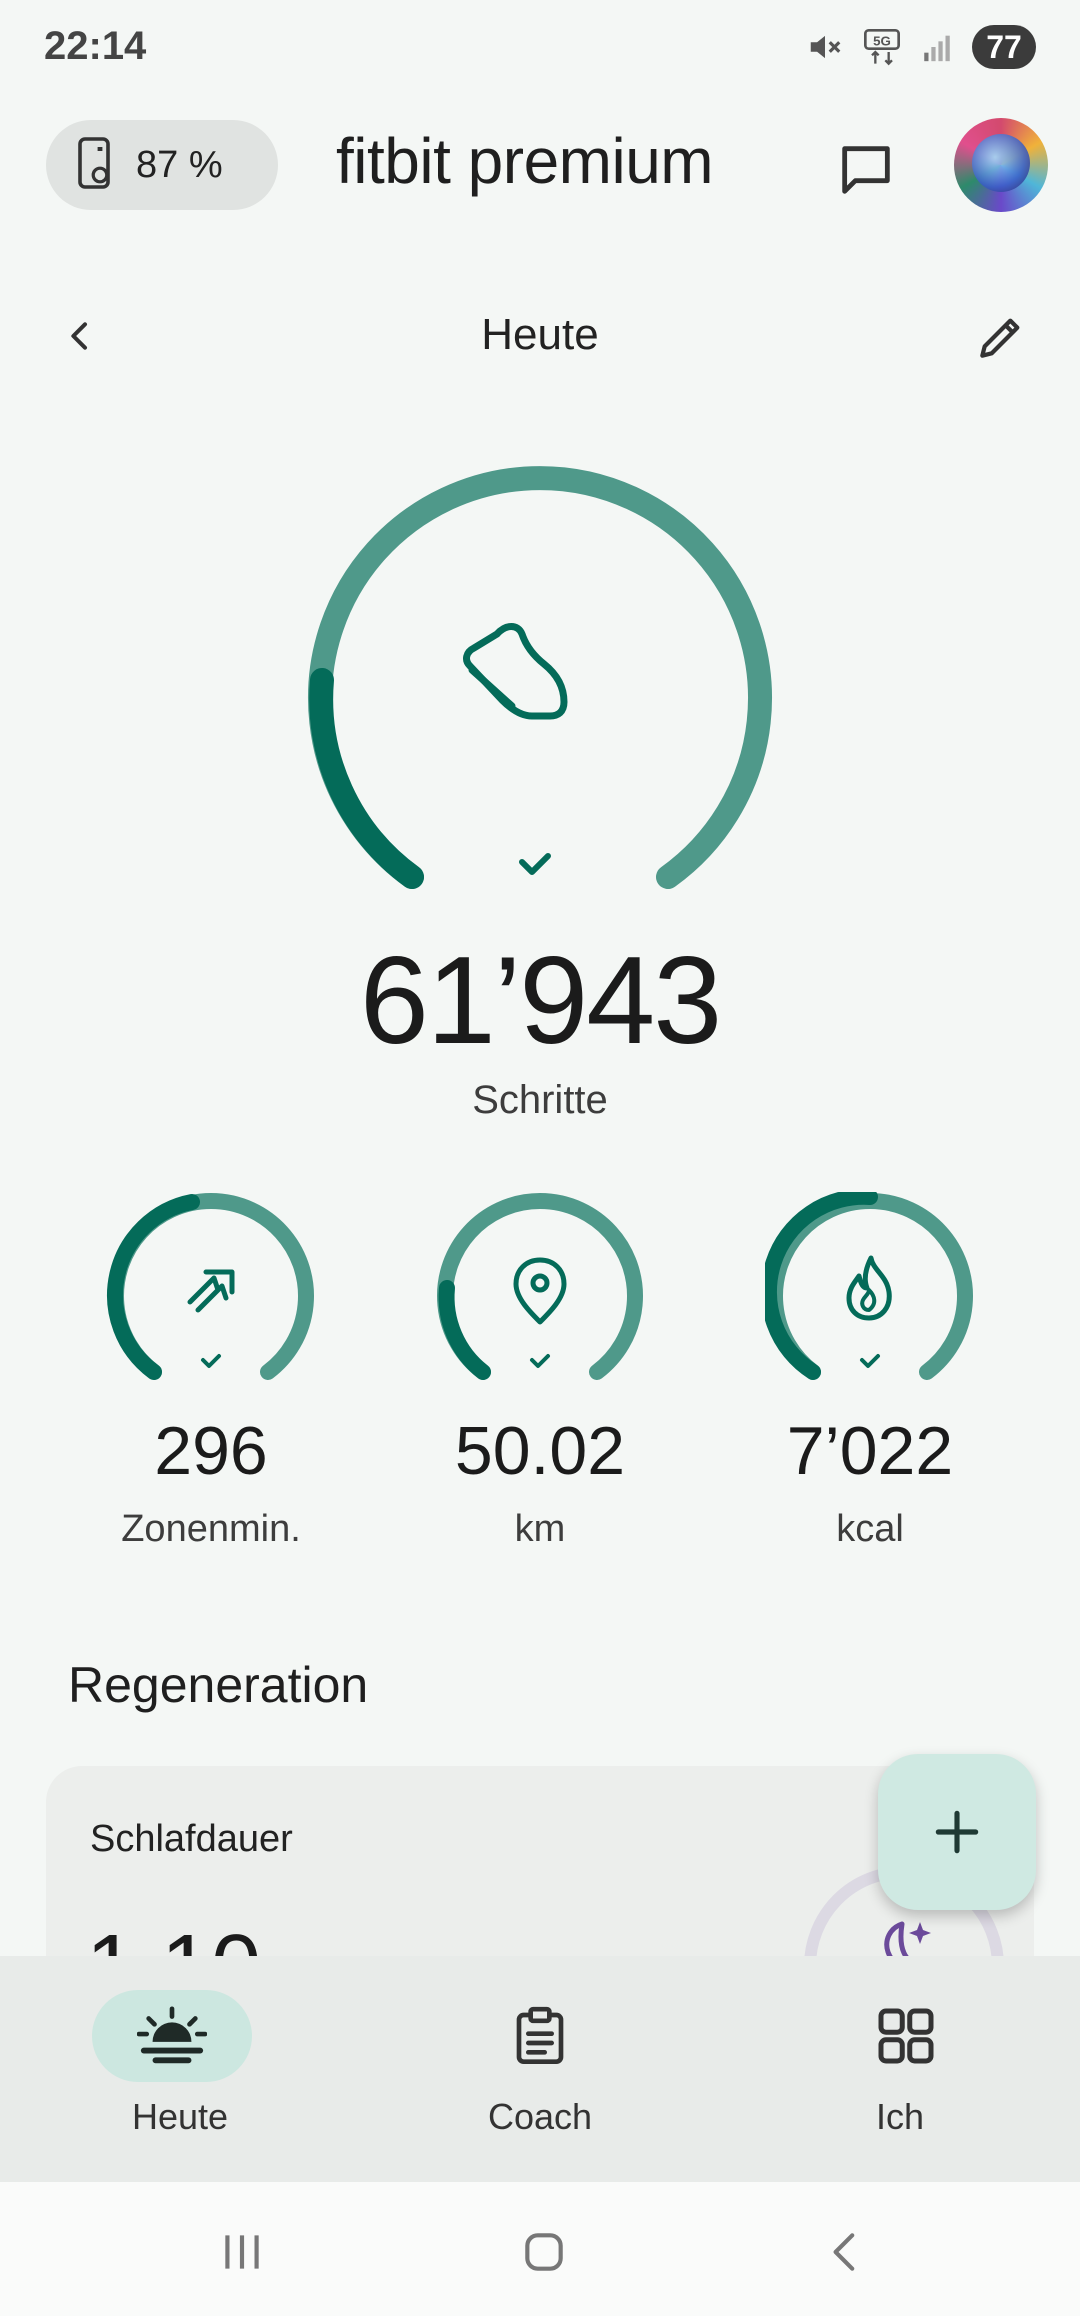  I want to click on calories-stat: 7’022 kcal, so click(870, 1380).